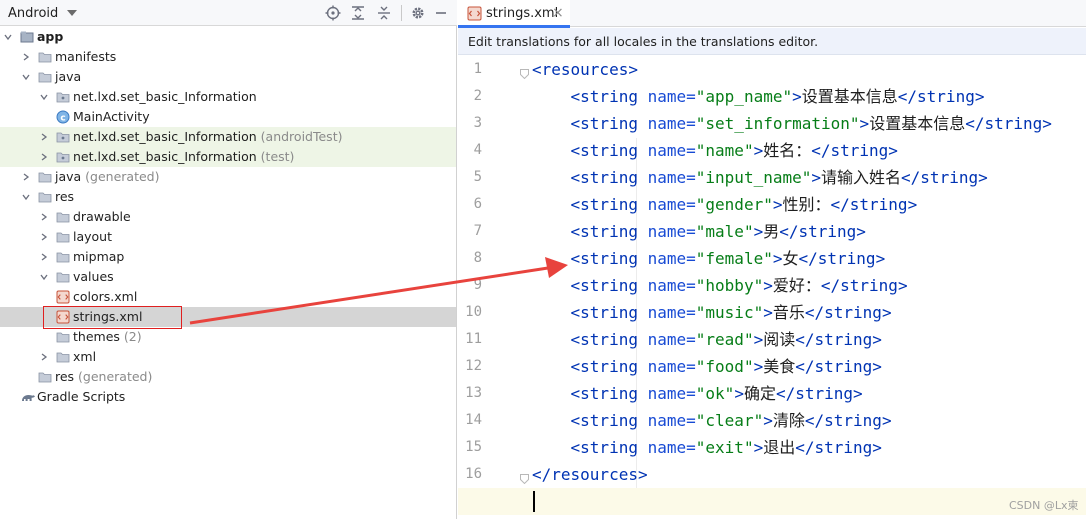 This screenshot has width=1086, height=519. I want to click on tree-item-net-lxd-set-basic-information: net.lxd.set_basic_Information, so click(228, 97).